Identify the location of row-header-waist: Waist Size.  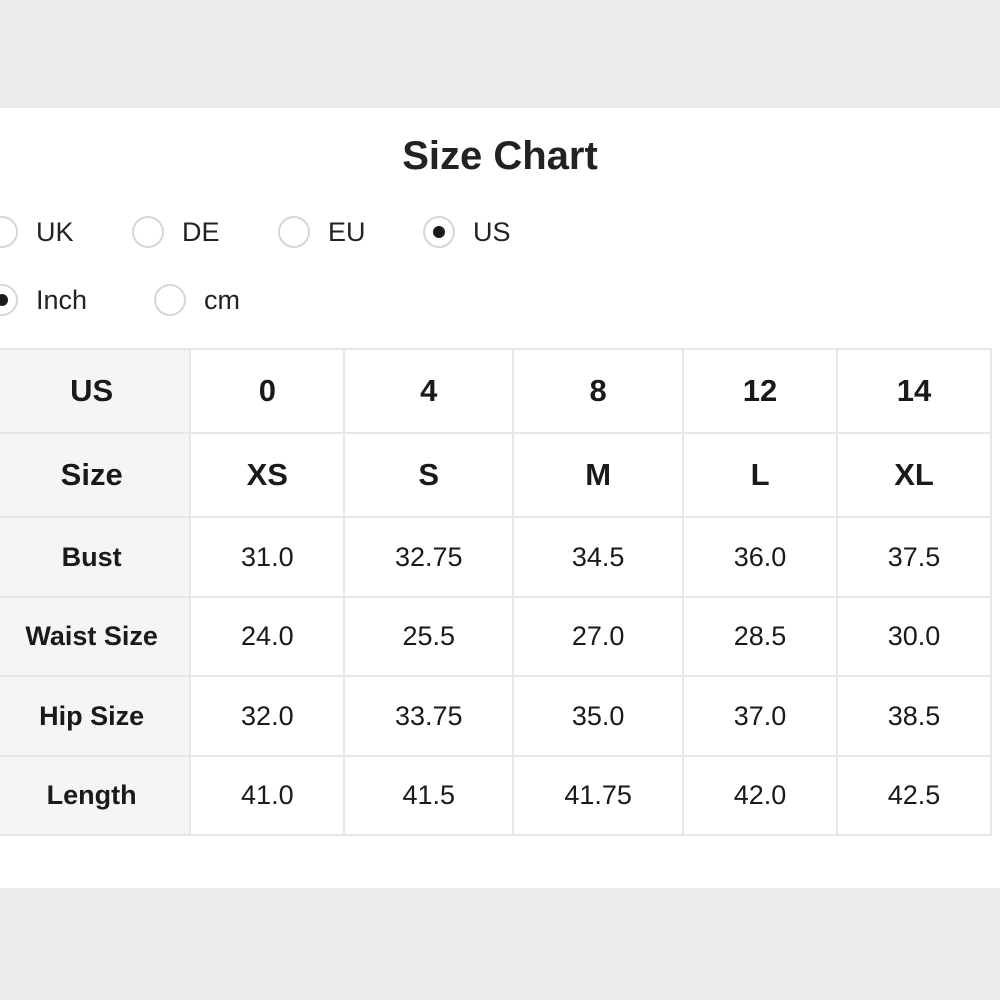
(96, 636).